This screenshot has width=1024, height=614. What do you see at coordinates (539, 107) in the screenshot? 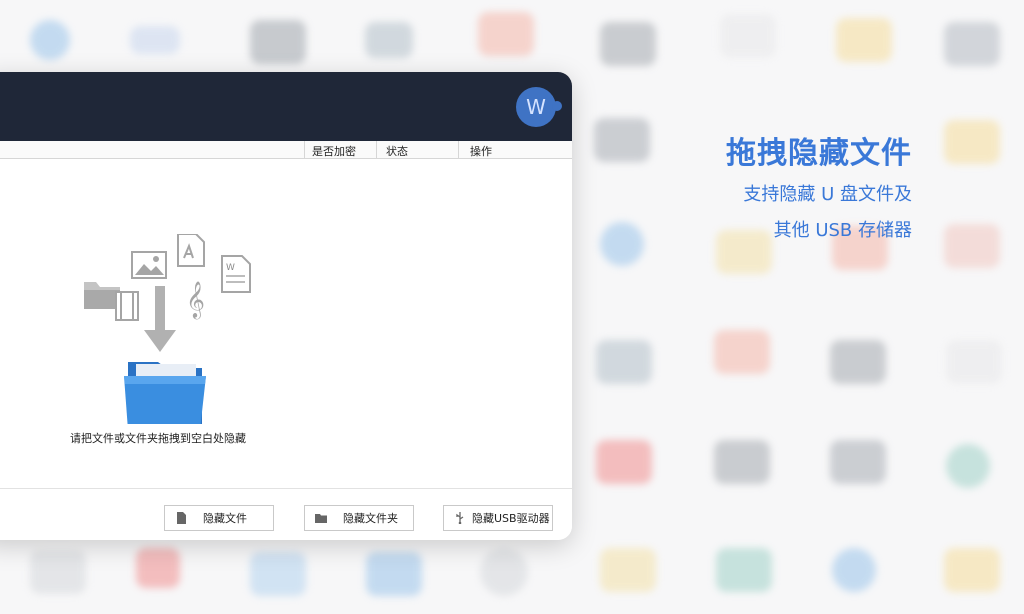
I see `app-logo: W` at bounding box center [539, 107].